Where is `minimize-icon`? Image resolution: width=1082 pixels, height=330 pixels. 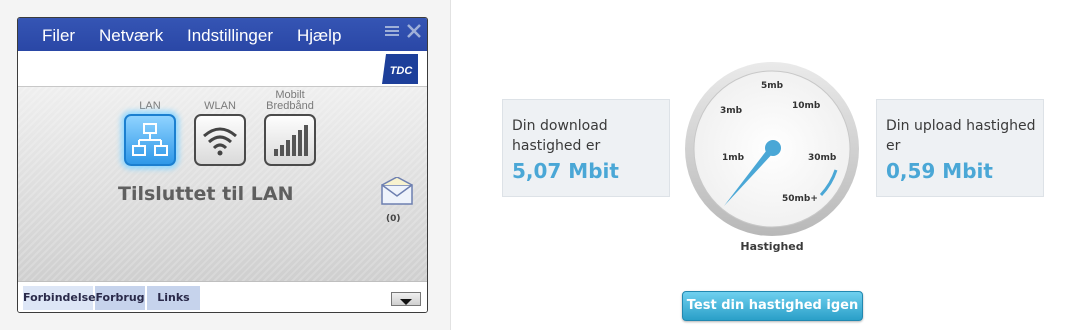
minimize-icon is located at coordinates (392, 31).